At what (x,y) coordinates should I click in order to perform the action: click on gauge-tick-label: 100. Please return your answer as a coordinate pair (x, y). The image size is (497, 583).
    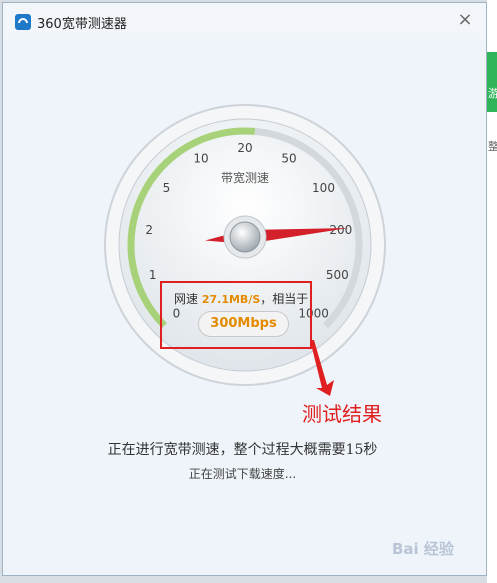
    Looking at the image, I should click on (323, 188).